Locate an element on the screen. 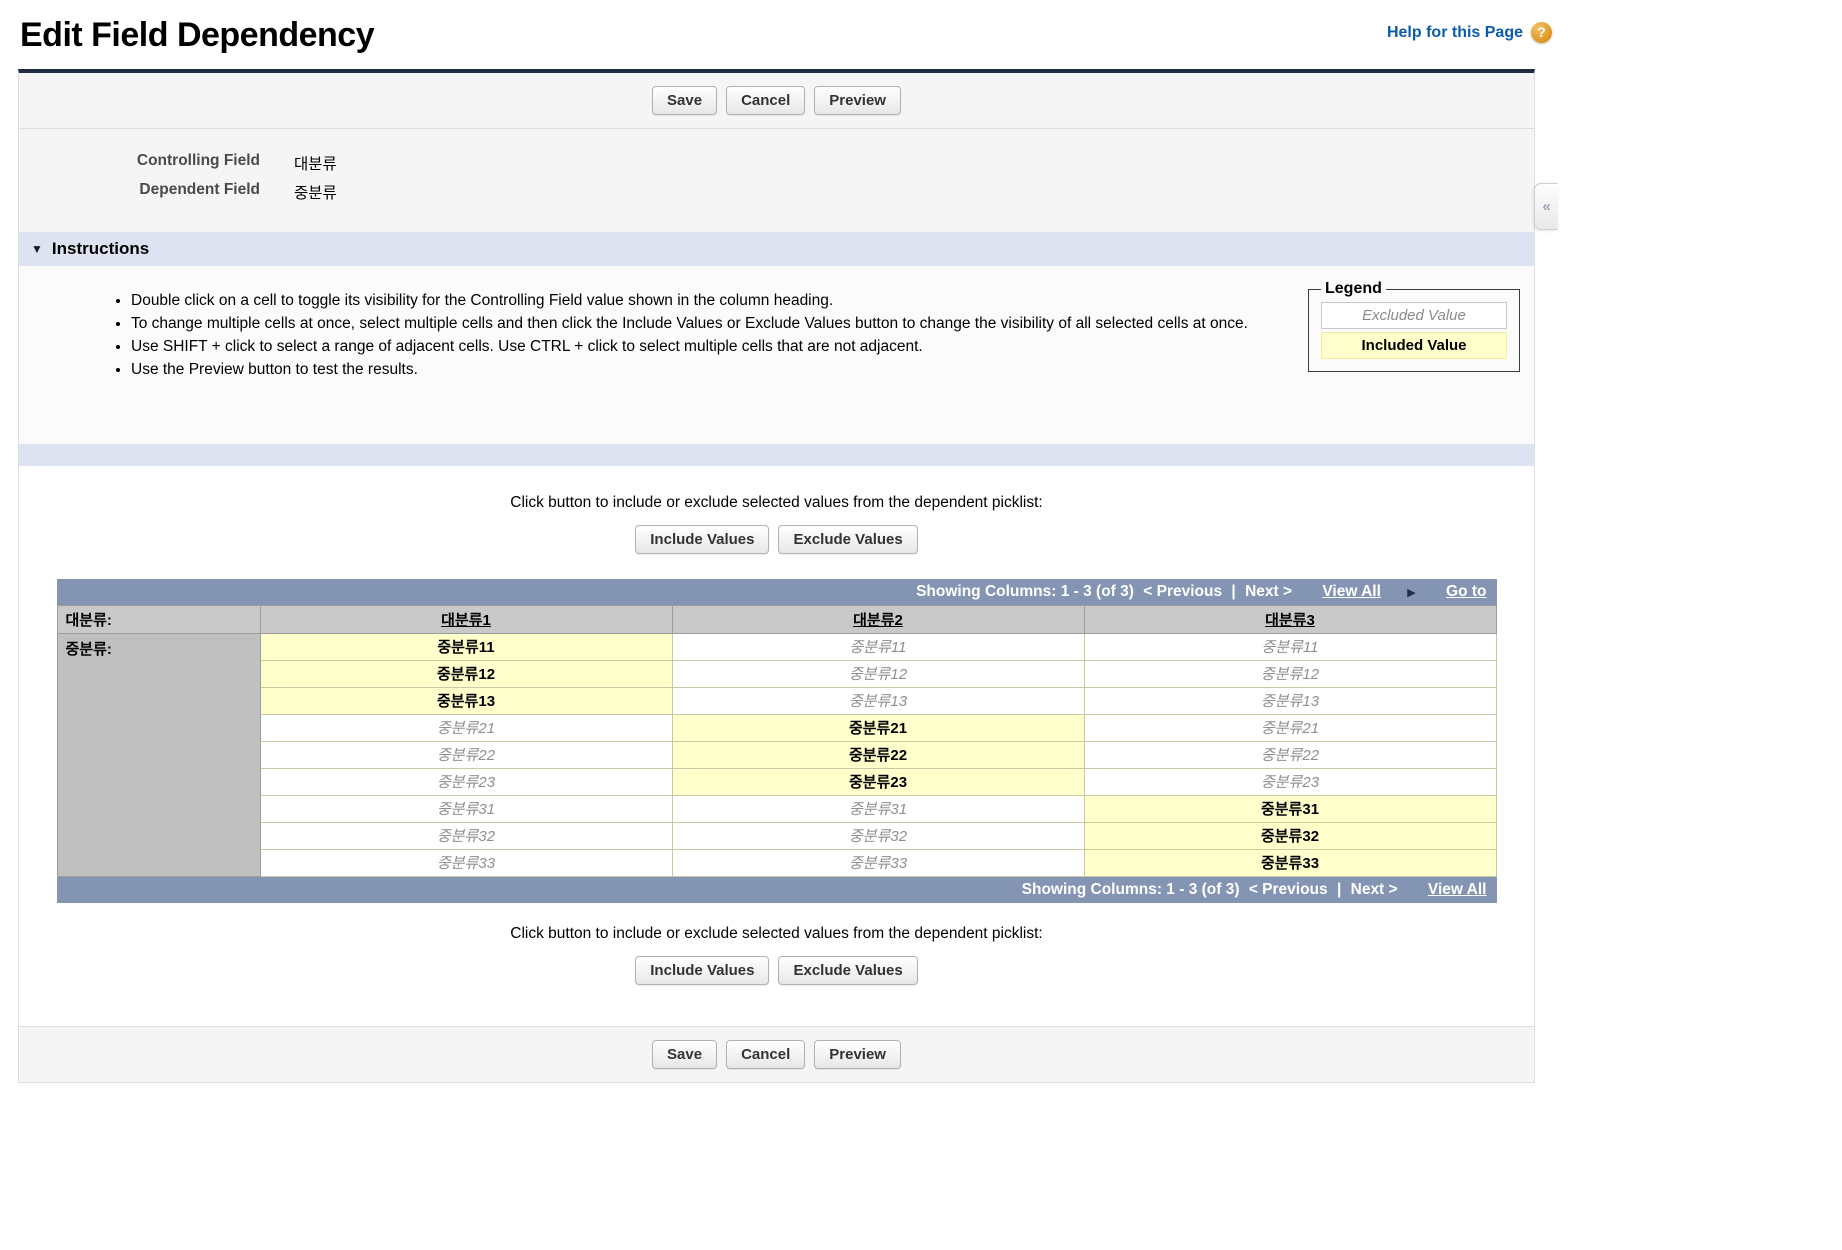  table-row: 중분류32 중분류32 중분류32 is located at coordinates (777, 835).